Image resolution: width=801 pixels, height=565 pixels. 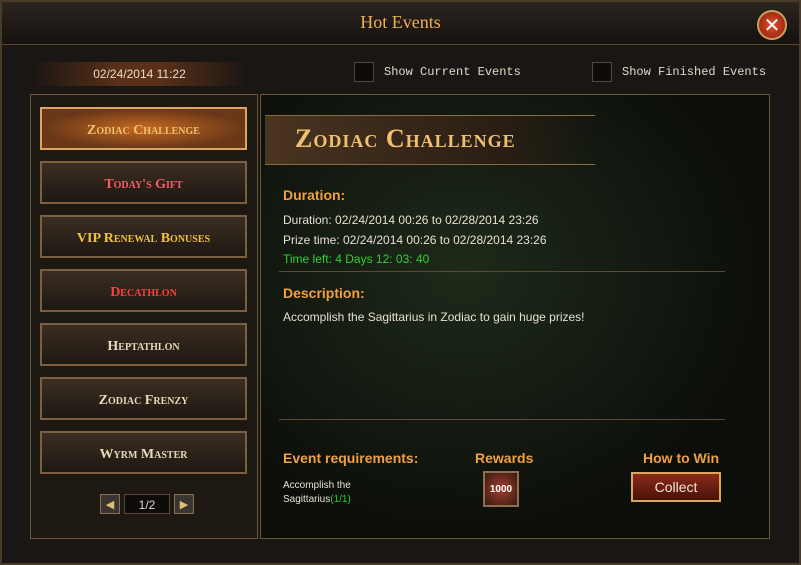 I want to click on sidebar-item-wyrm-master: Wyrm Master, so click(x=143, y=452).